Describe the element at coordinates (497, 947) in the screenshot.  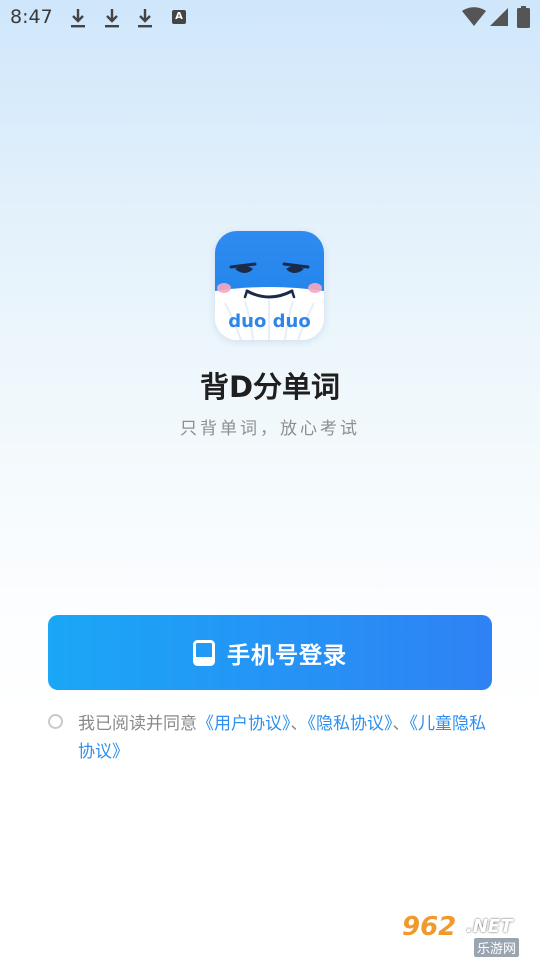
I see `watermark-site: 乐游网` at that location.